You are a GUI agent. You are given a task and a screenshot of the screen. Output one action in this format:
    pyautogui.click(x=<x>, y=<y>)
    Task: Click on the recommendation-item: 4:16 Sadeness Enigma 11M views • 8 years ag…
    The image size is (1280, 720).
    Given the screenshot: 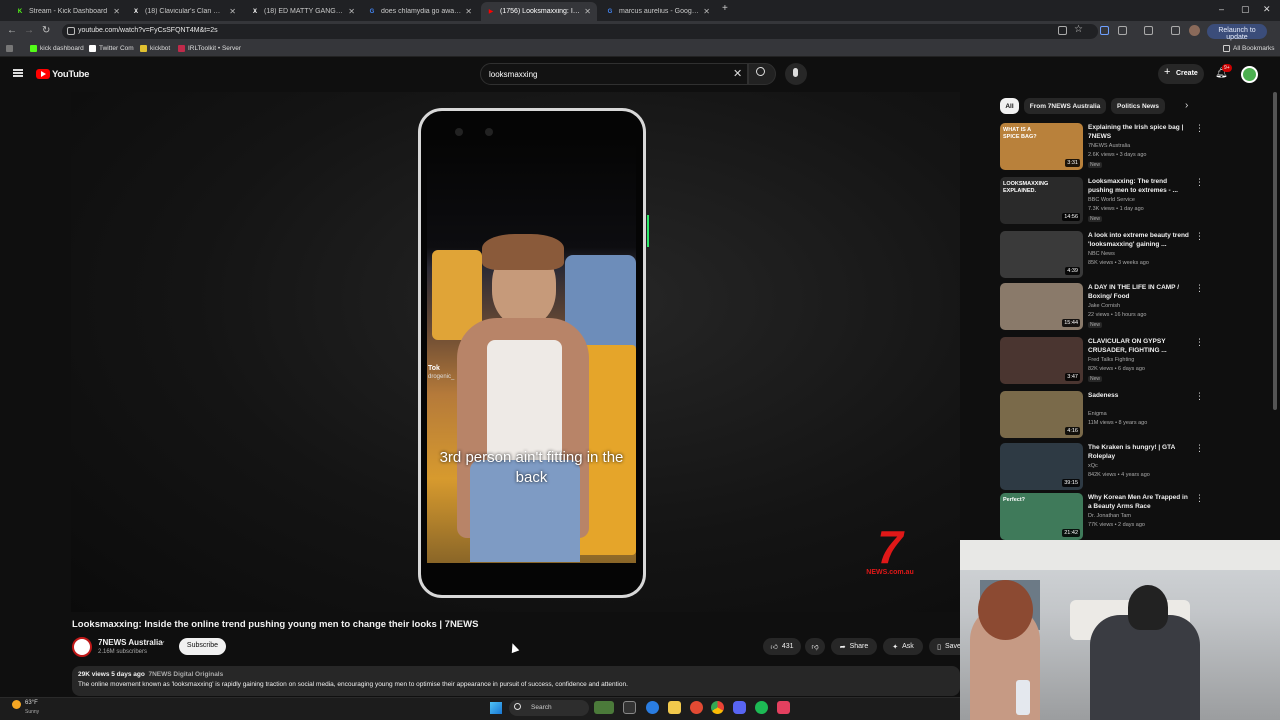 What is the action you would take?
    pyautogui.click(x=1135, y=415)
    